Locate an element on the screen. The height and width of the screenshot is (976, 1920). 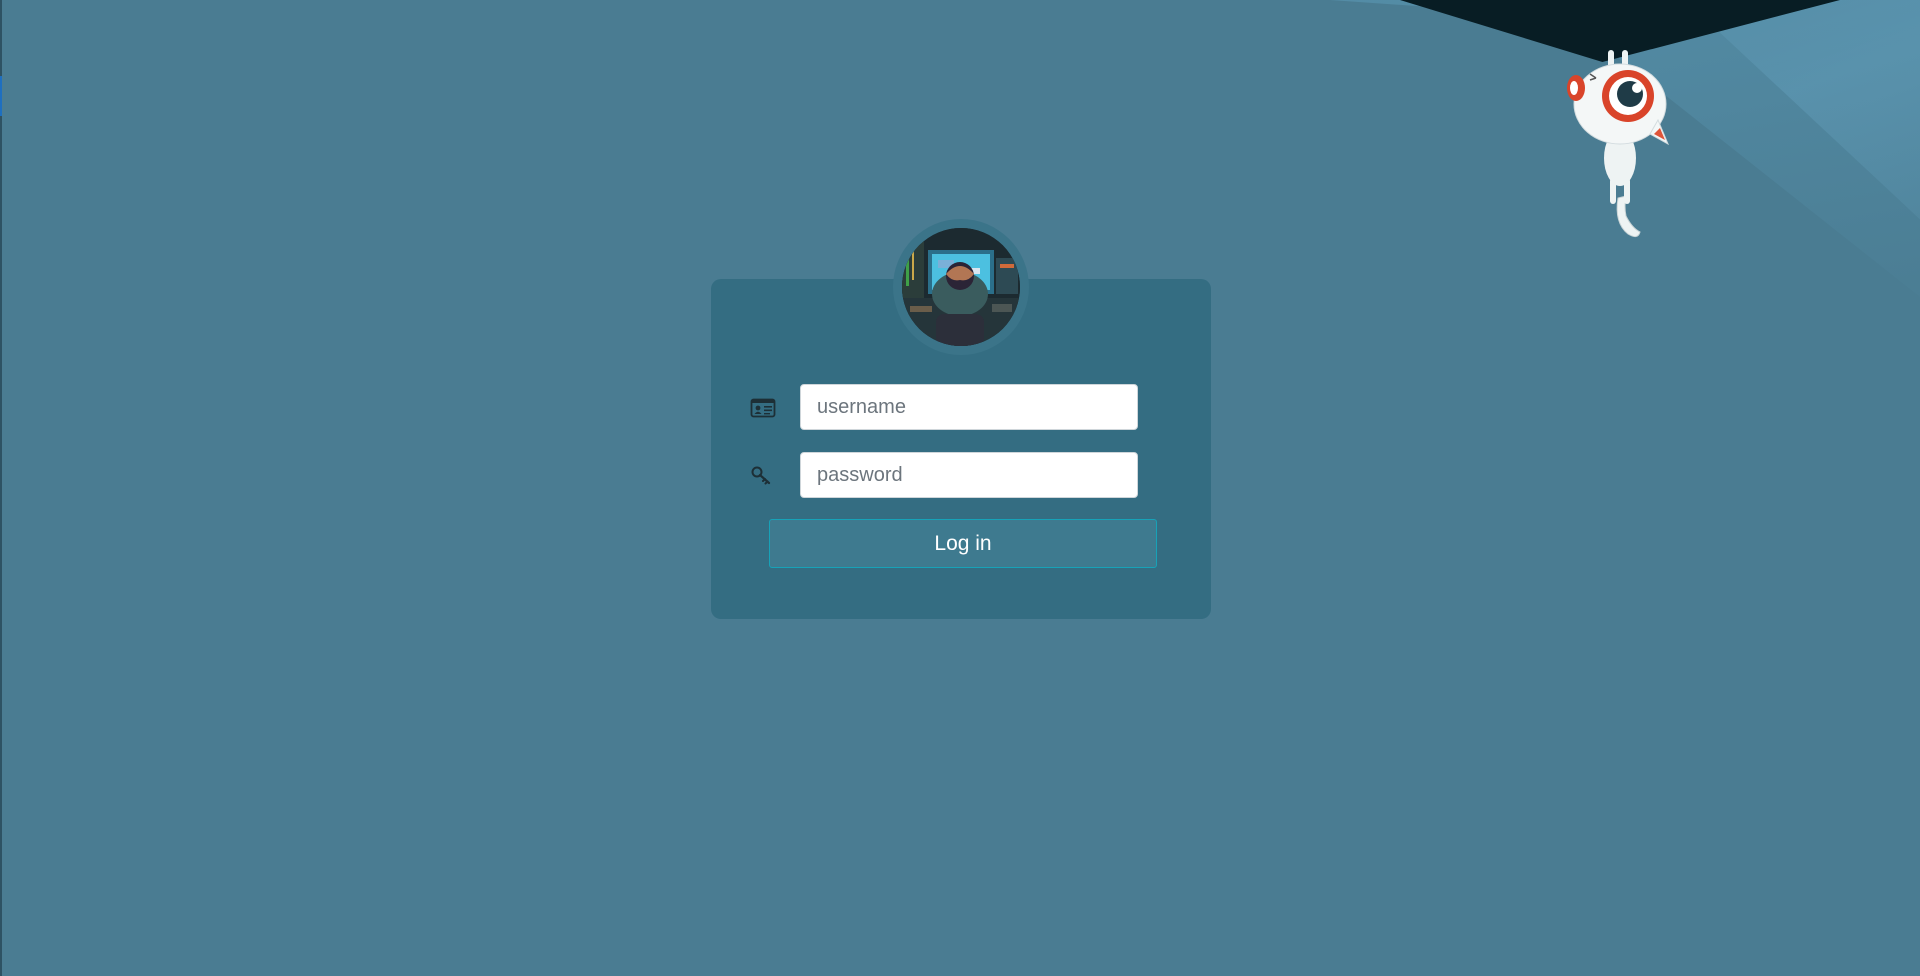
window-left-edge is located at coordinates (1, 488).